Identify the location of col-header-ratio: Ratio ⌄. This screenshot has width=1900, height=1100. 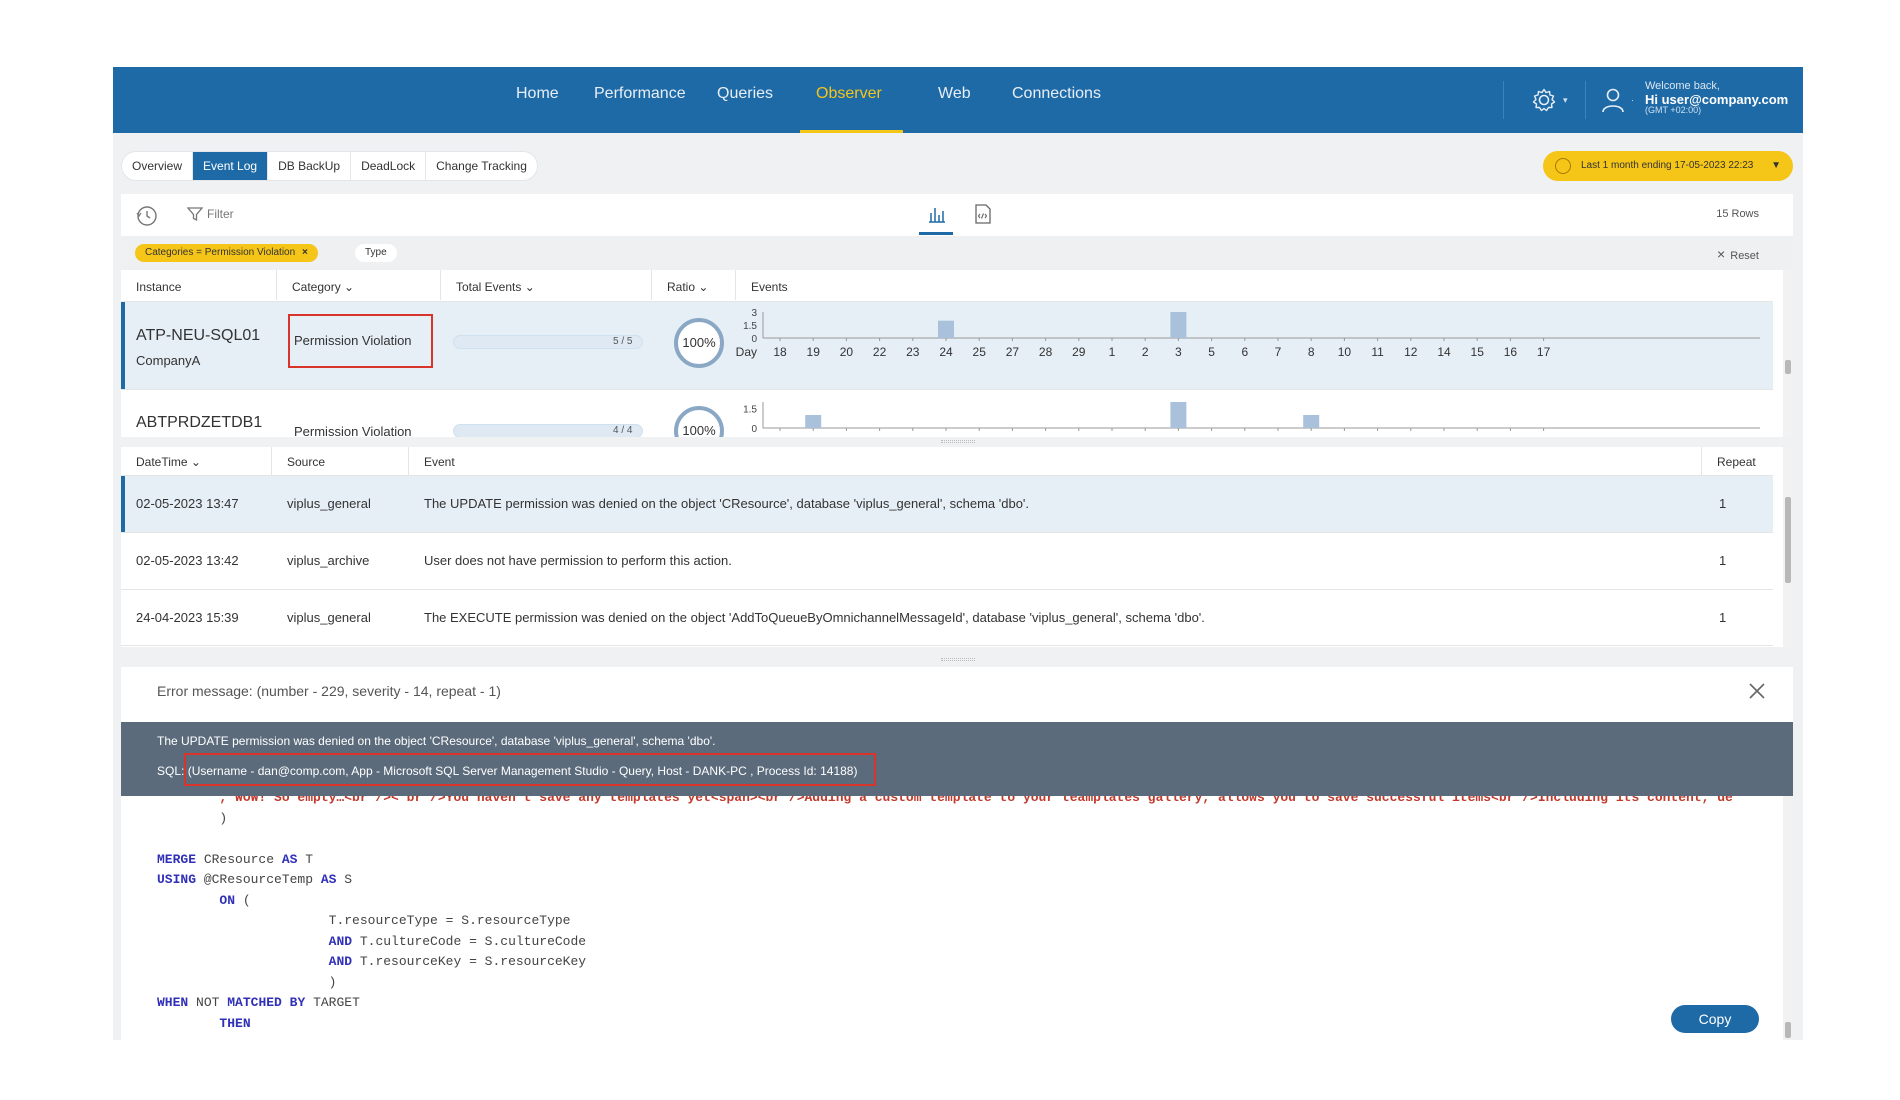
(687, 287).